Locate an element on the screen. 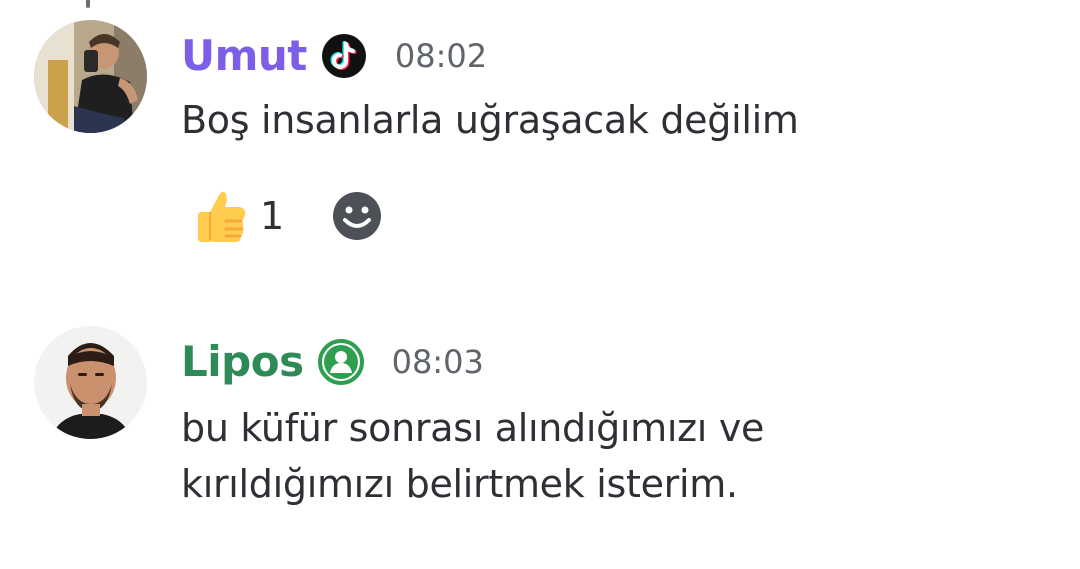 The image size is (1080, 569). reaction-count: 1 is located at coordinates (272, 216).